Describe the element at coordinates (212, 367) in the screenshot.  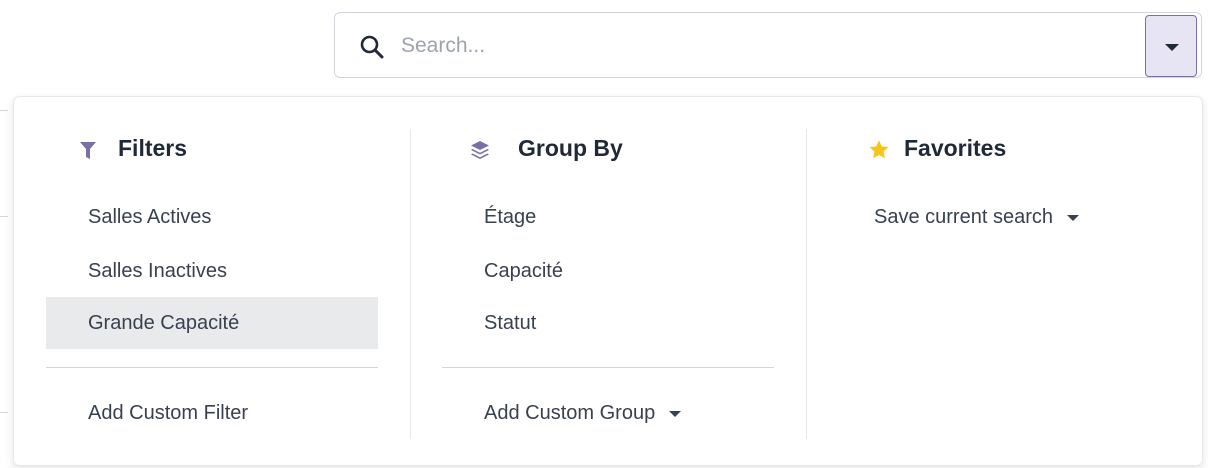
I see `filters-separator` at that location.